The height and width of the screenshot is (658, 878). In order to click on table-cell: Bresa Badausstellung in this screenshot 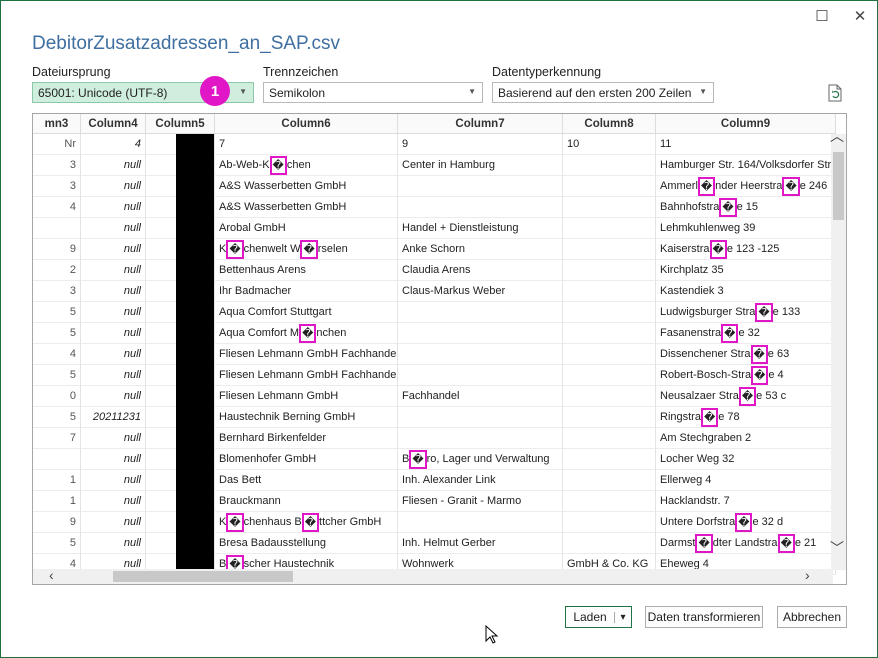, I will do `click(306, 543)`.